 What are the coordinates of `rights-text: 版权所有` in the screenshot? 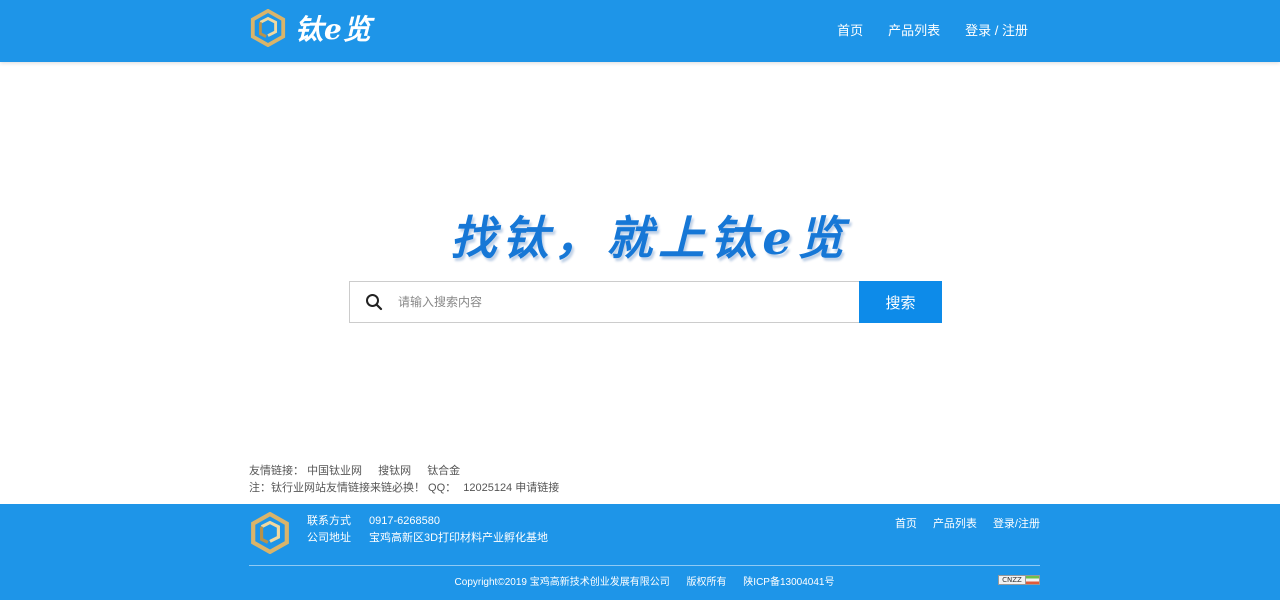 It's located at (706, 582).